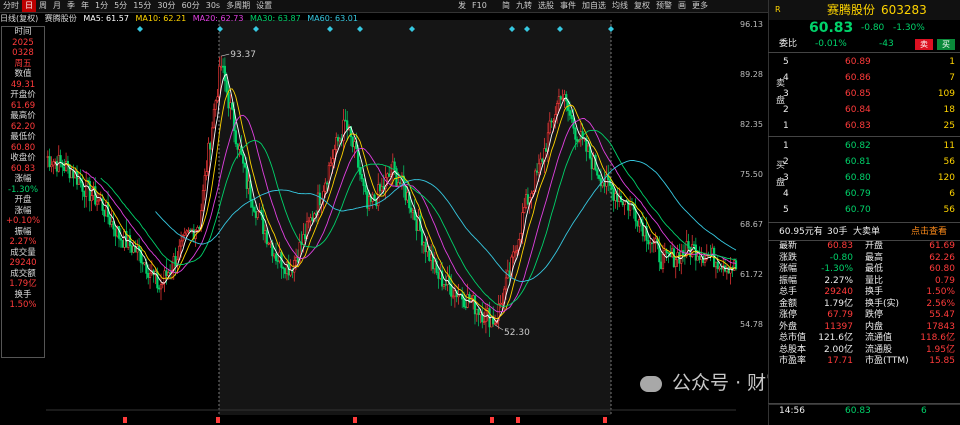 This screenshot has height=425, width=960. I want to click on stat-label: 量比, so click(874, 280).